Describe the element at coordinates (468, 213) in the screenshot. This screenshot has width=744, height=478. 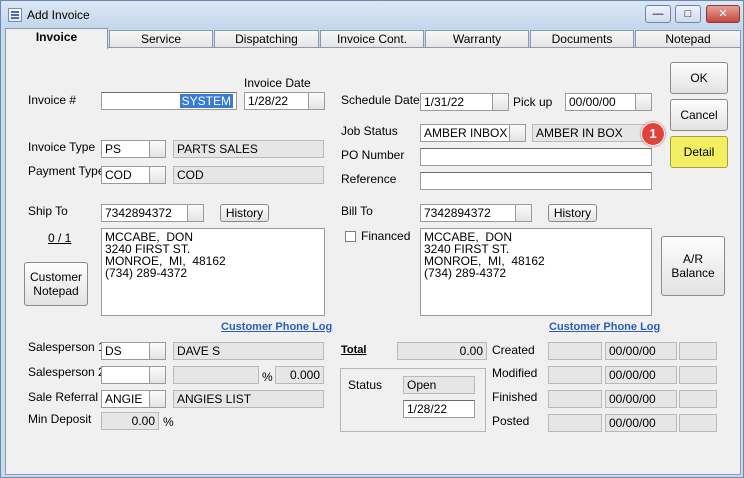
I see `bill-to-value: 7342894372` at that location.